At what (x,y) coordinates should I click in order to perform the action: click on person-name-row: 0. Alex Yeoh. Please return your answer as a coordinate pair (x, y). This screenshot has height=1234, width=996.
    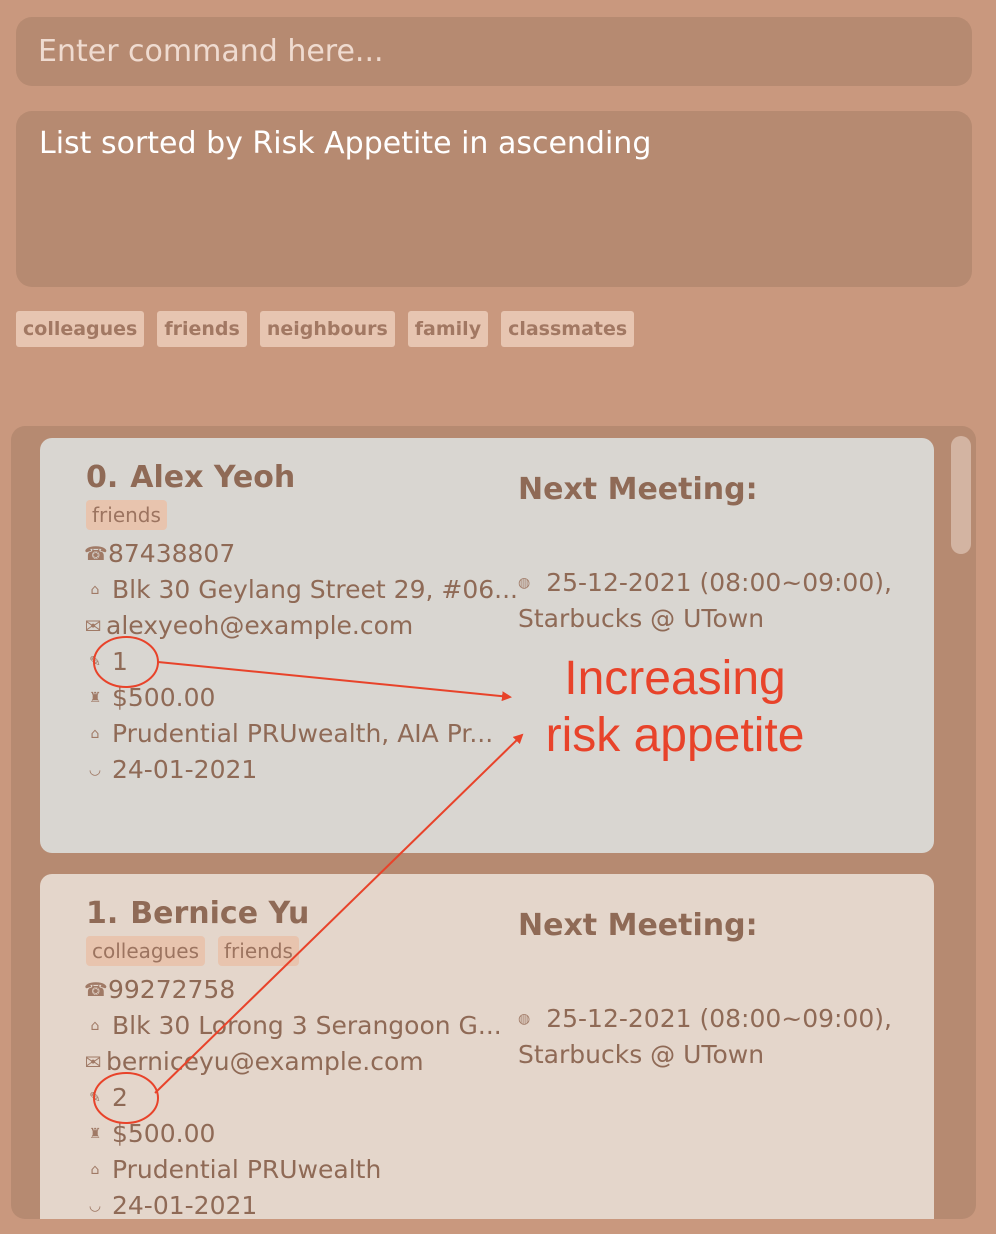
    Looking at the image, I should click on (190, 477).